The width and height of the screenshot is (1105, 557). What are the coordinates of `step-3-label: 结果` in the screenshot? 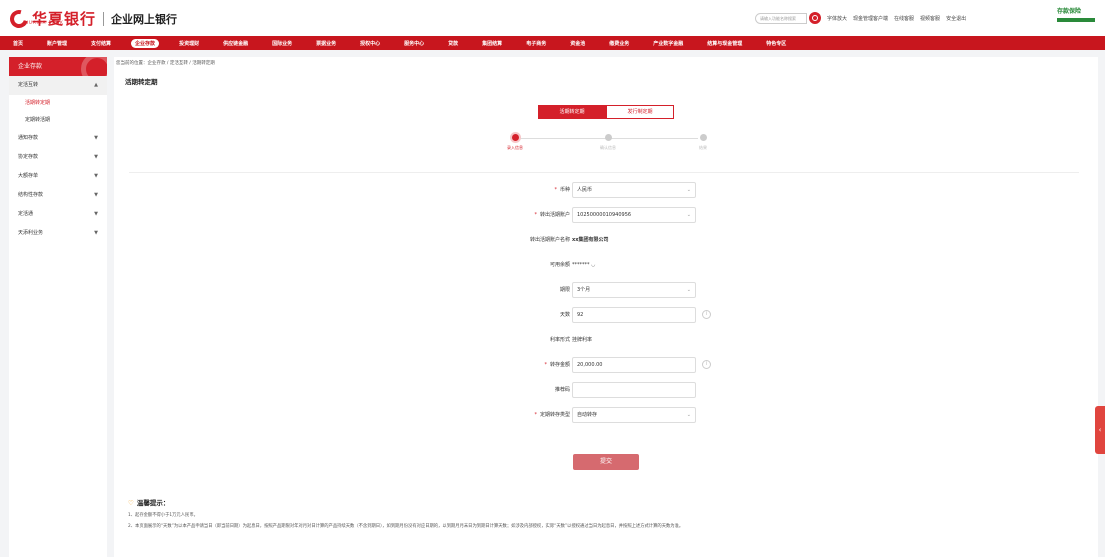 It's located at (703, 147).